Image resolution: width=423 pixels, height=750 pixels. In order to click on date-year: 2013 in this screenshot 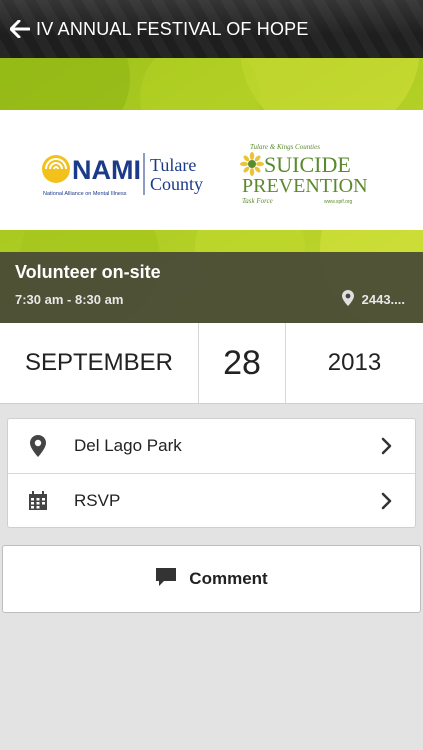, I will do `click(354, 362)`.